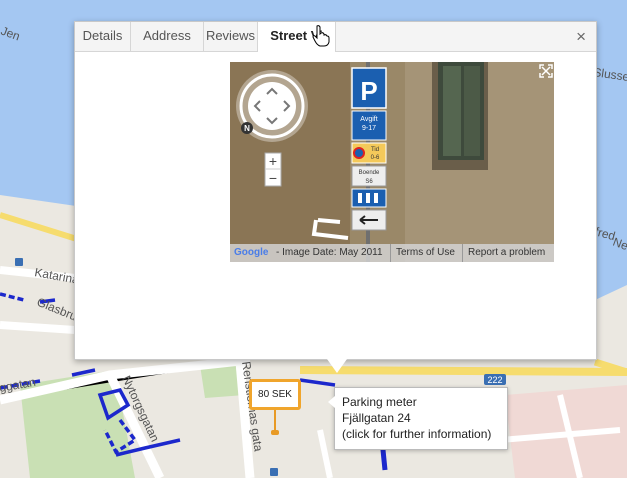  Describe the element at coordinates (103, 36) in the screenshot. I see `tab-details: Details` at that location.